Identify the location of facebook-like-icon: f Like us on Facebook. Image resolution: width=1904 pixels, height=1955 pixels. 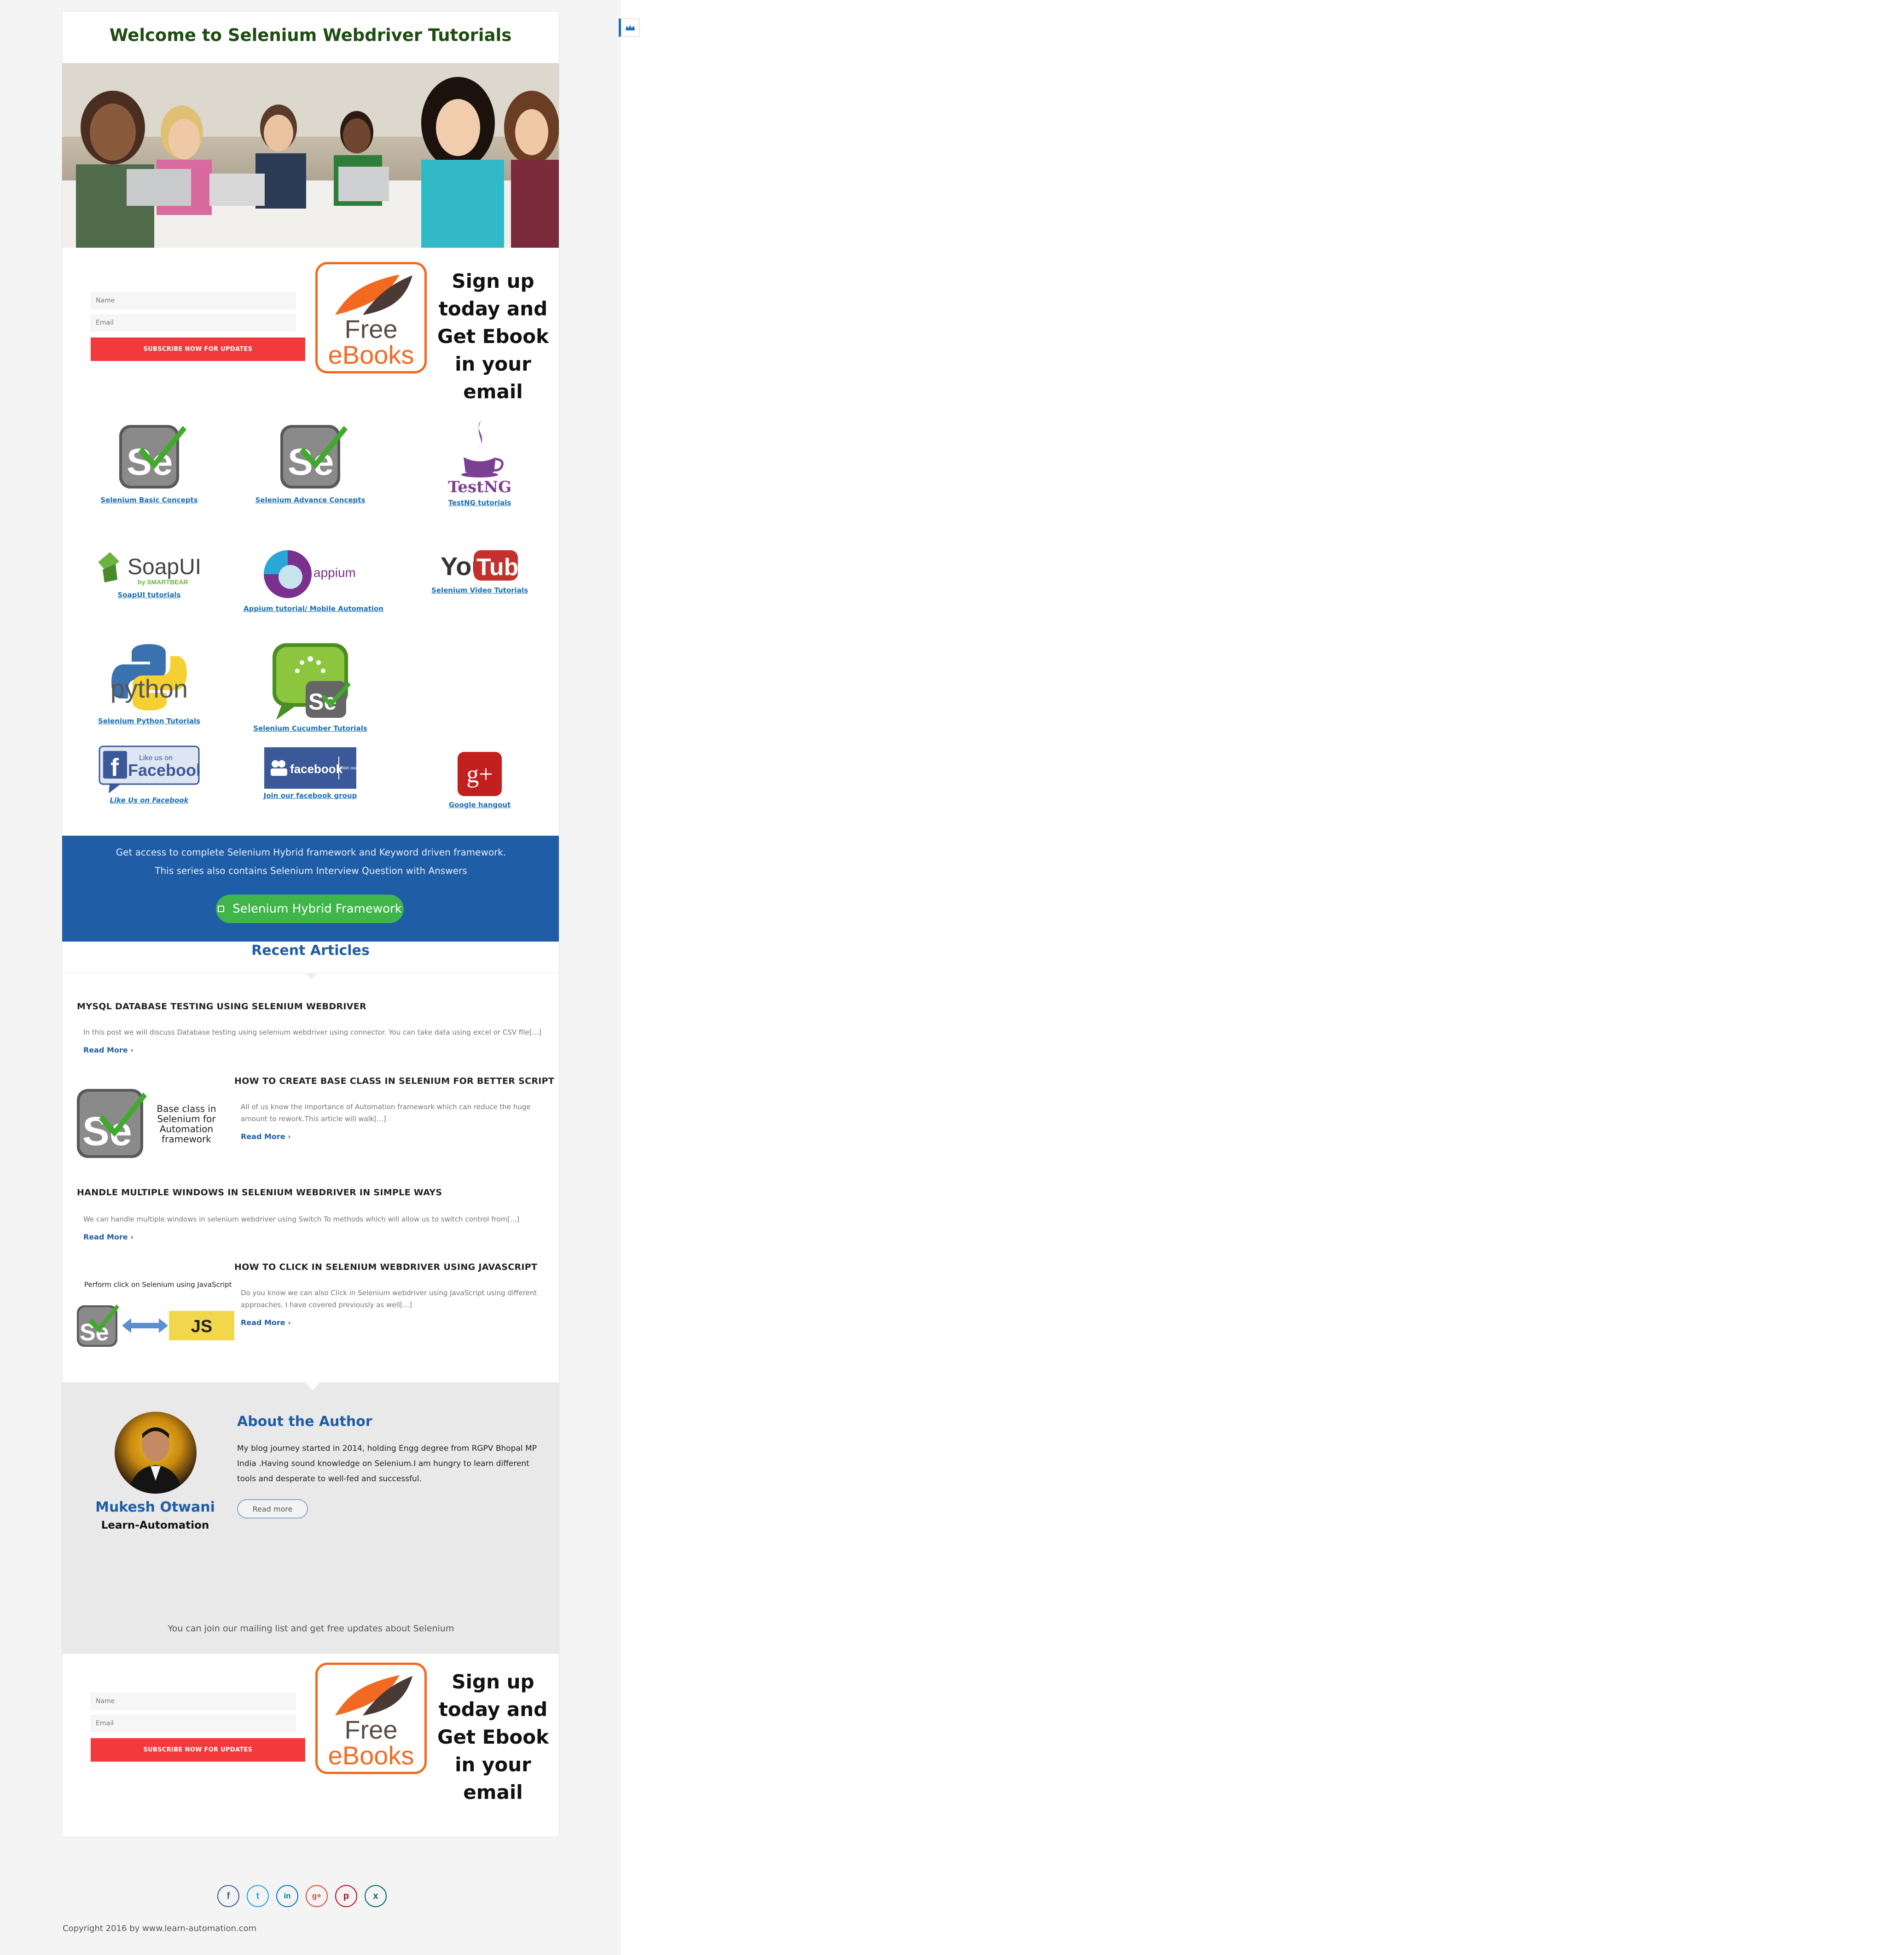
(149, 769).